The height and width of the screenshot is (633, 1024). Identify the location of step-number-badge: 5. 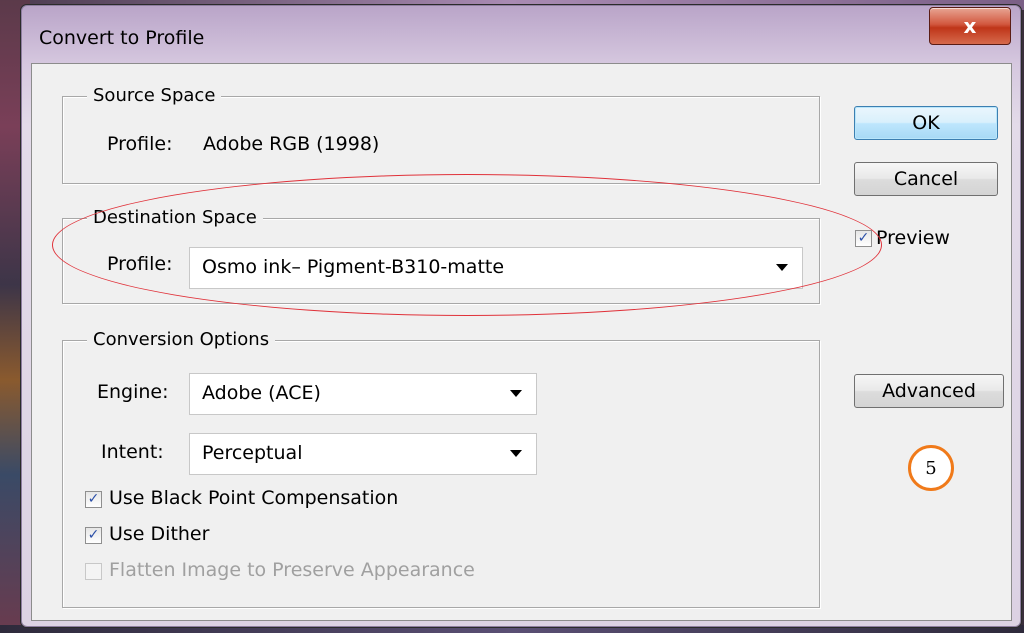
(931, 468).